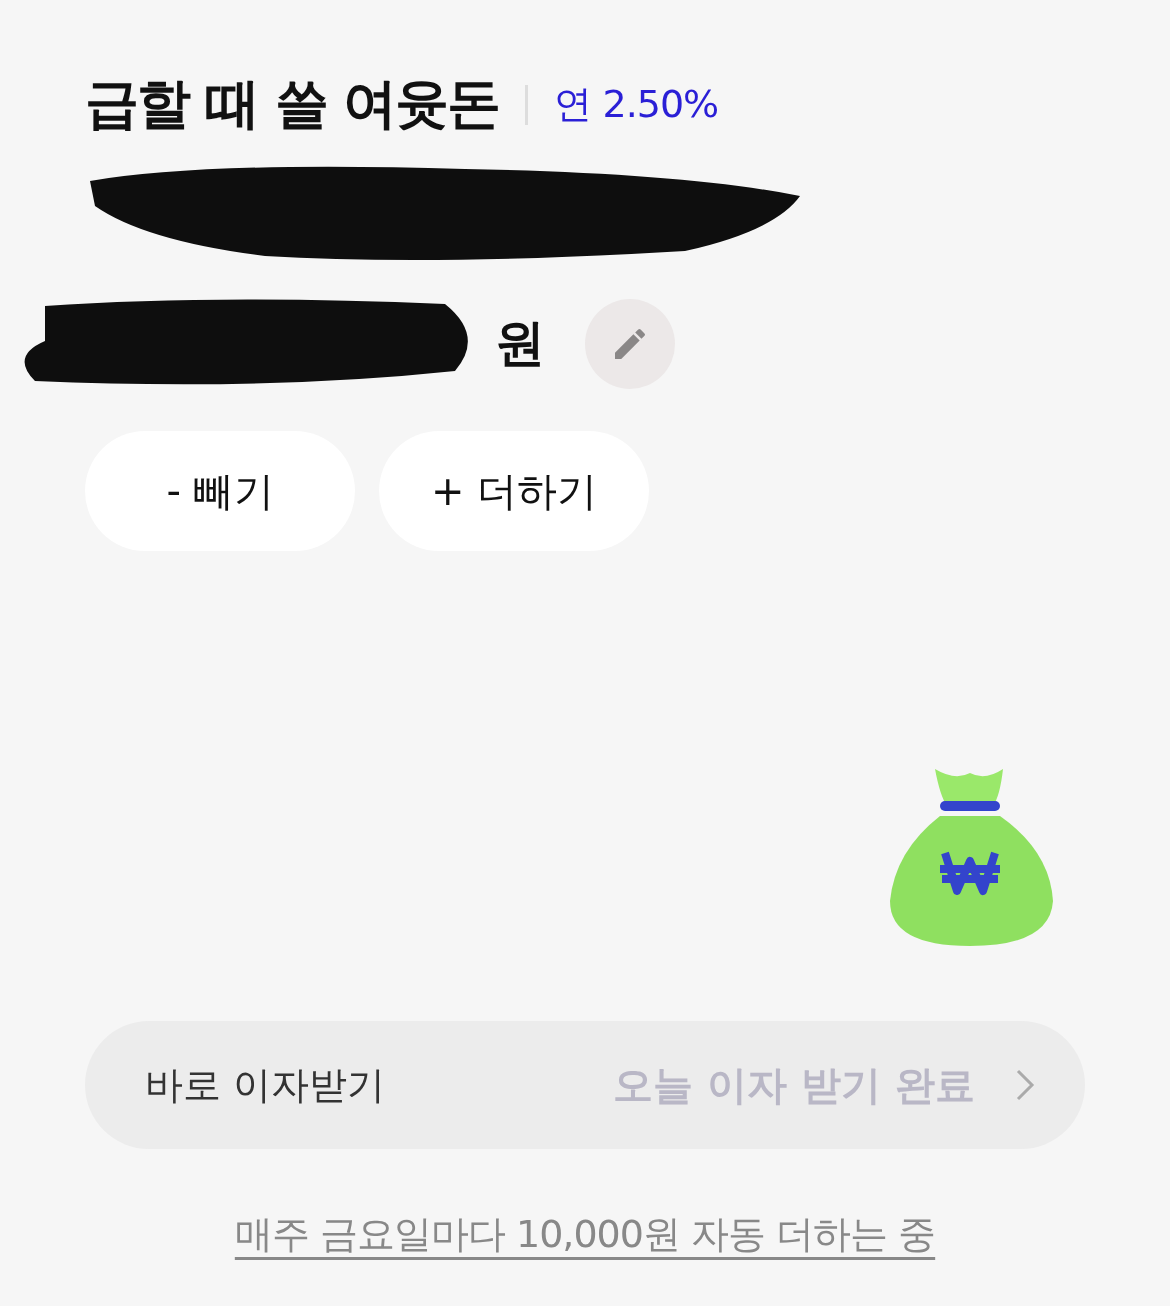  Describe the element at coordinates (1025, 1085) in the screenshot. I see `chevron-right-icon` at that location.